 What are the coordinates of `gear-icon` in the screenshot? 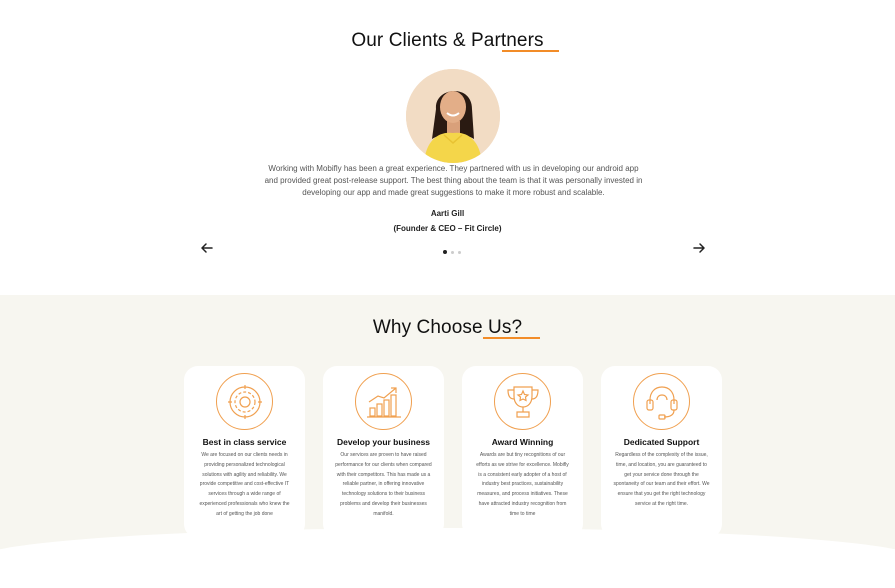 It's located at (244, 401).